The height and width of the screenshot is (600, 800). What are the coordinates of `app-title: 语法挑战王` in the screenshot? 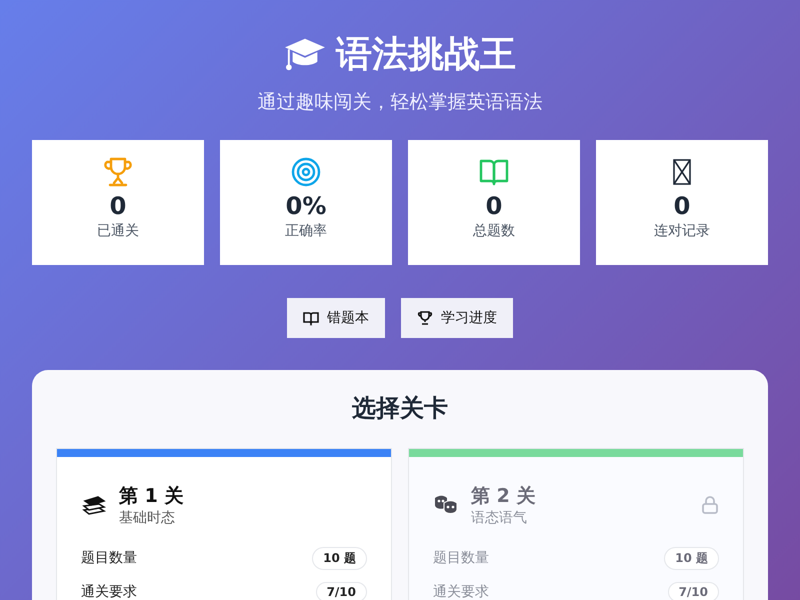 It's located at (426, 54).